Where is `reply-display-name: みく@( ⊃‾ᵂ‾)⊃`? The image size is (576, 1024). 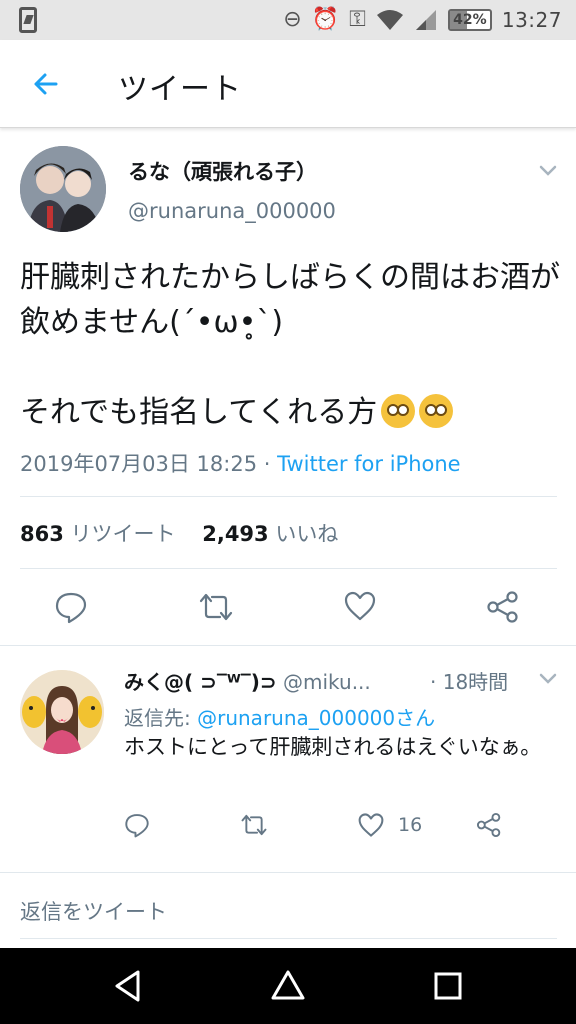
reply-display-name: みく@( ⊃‾ᵂ‾)⊃ is located at coordinates (200, 682).